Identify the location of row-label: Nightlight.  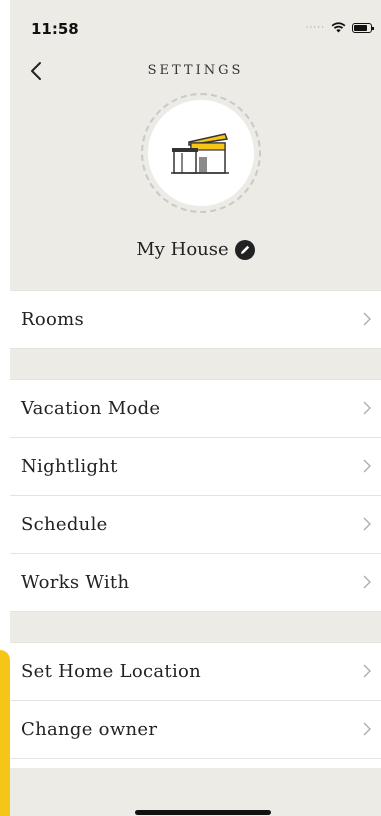
(69, 466).